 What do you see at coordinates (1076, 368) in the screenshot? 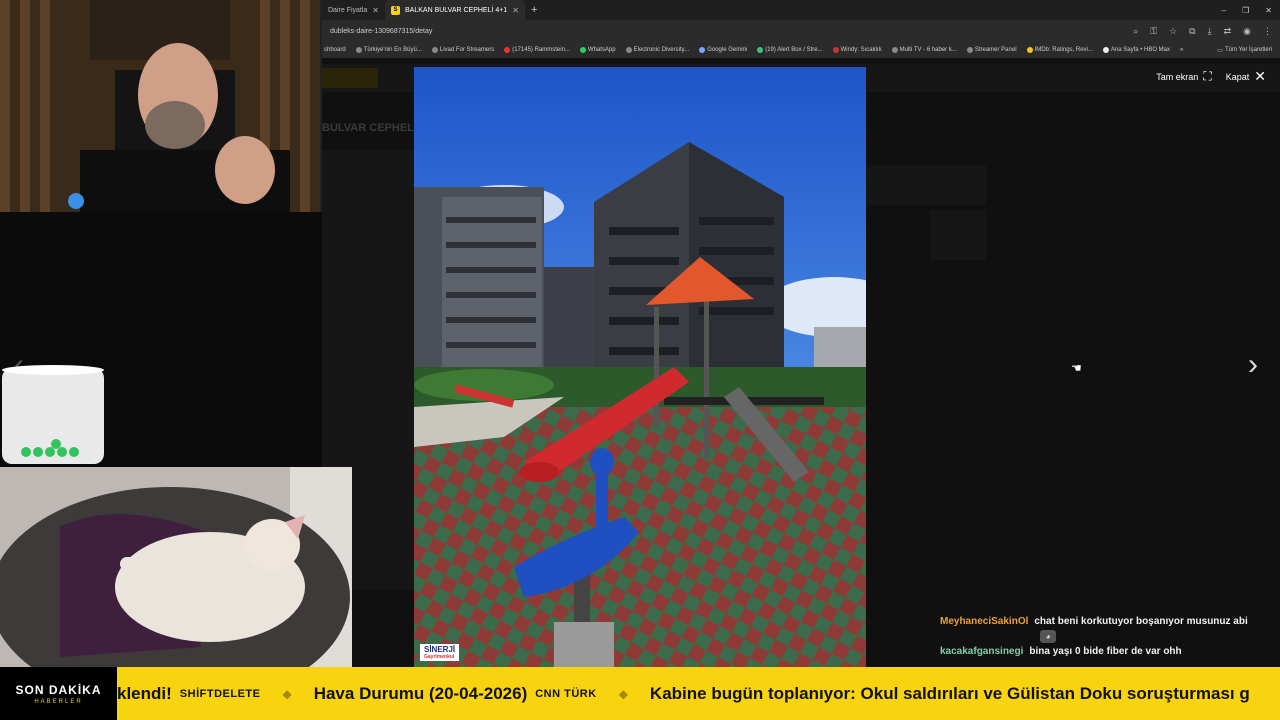
I see `hand-cursor-icon: ☚` at bounding box center [1076, 368].